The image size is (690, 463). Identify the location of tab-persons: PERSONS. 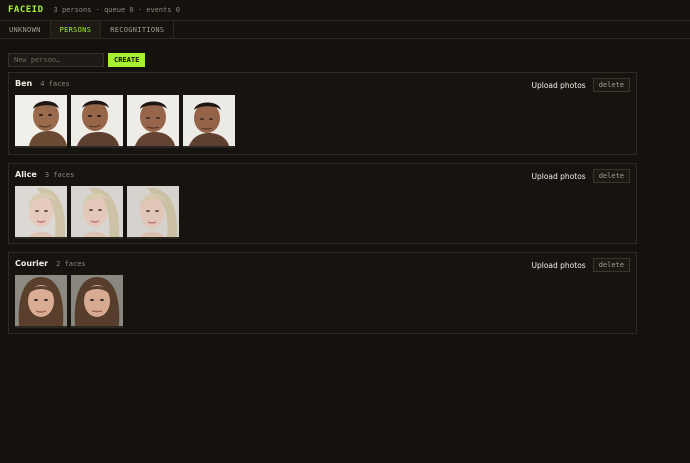
(76, 29).